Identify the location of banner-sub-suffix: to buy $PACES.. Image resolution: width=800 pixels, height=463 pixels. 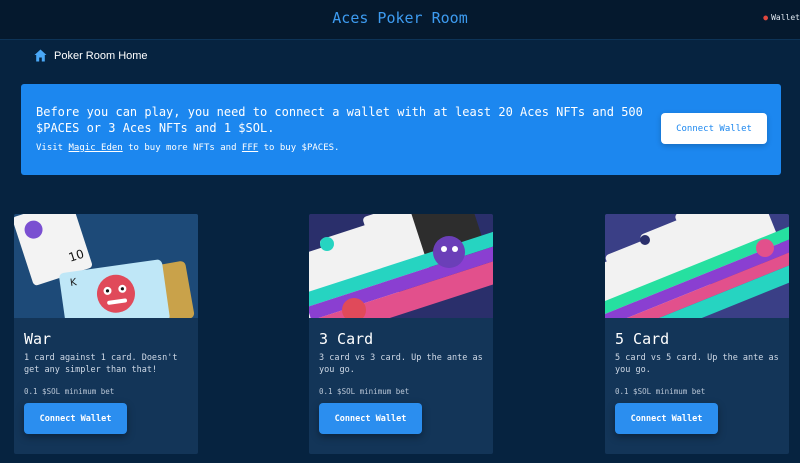
(299, 148).